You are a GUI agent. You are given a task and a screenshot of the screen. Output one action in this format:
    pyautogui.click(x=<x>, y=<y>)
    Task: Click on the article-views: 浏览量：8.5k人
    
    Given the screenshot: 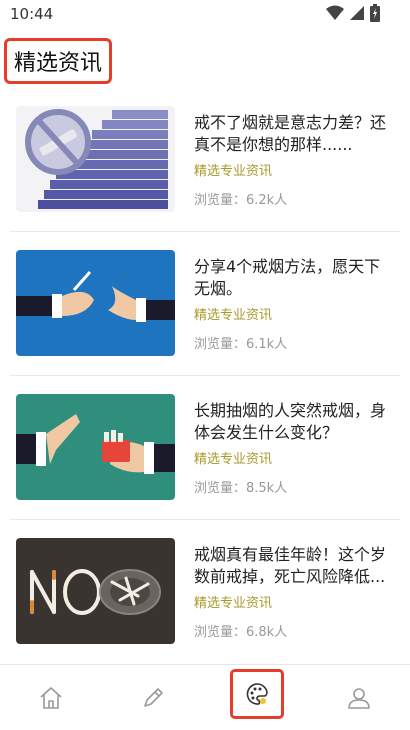 What is the action you would take?
    pyautogui.click(x=241, y=488)
    